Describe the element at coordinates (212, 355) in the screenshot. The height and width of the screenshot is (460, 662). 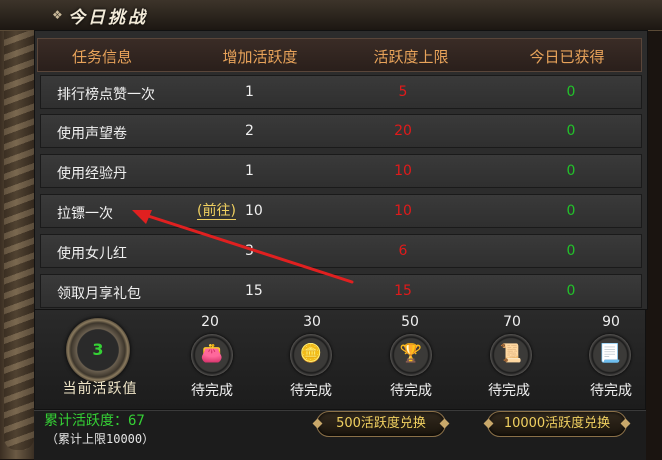
I see `coin-pouch-icon: 👛` at that location.